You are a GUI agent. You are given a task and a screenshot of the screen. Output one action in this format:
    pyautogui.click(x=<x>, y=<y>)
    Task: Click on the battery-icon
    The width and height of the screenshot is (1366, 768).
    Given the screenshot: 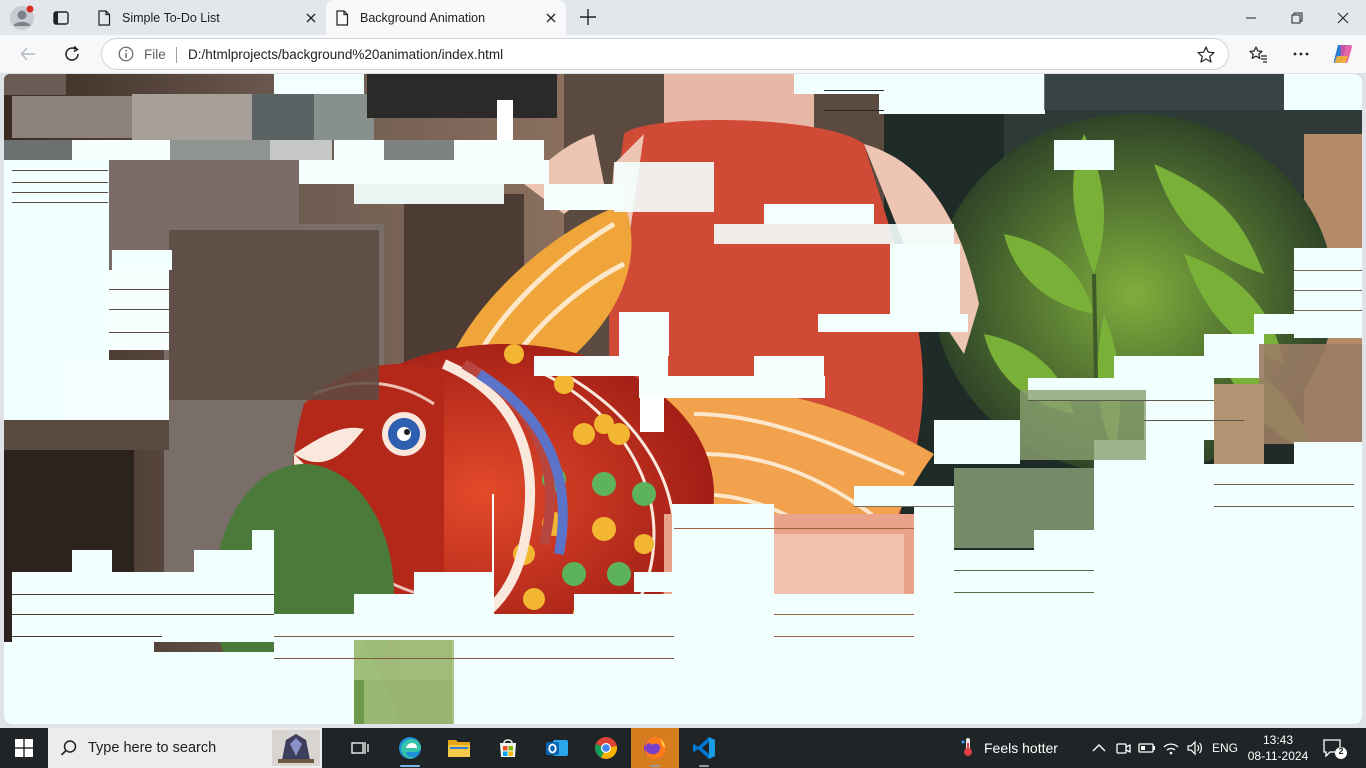 What is the action you would take?
    pyautogui.click(x=1147, y=748)
    